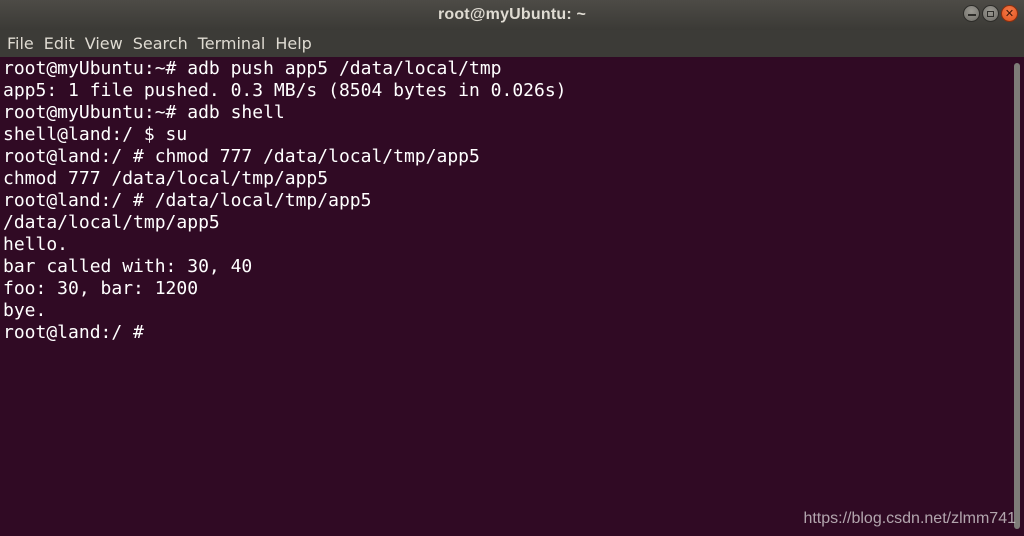  I want to click on terminal-line: /data/local/tmp/app5, so click(111, 222).